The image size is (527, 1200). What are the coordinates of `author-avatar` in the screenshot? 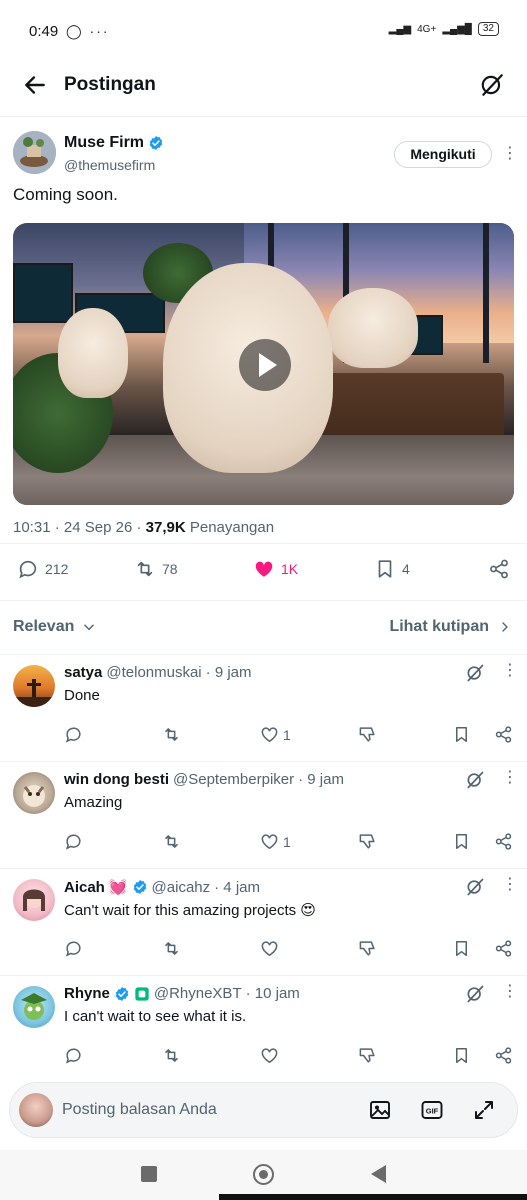 It's located at (34, 152).